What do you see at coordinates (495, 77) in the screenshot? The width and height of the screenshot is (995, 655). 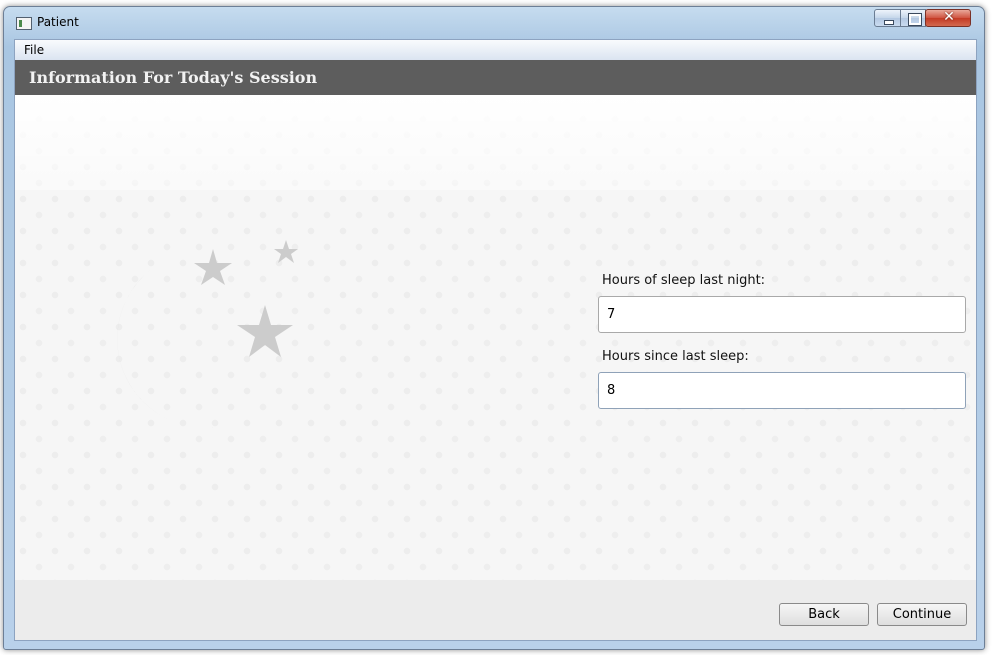 I see `section-header: Information For Today's Session` at bounding box center [495, 77].